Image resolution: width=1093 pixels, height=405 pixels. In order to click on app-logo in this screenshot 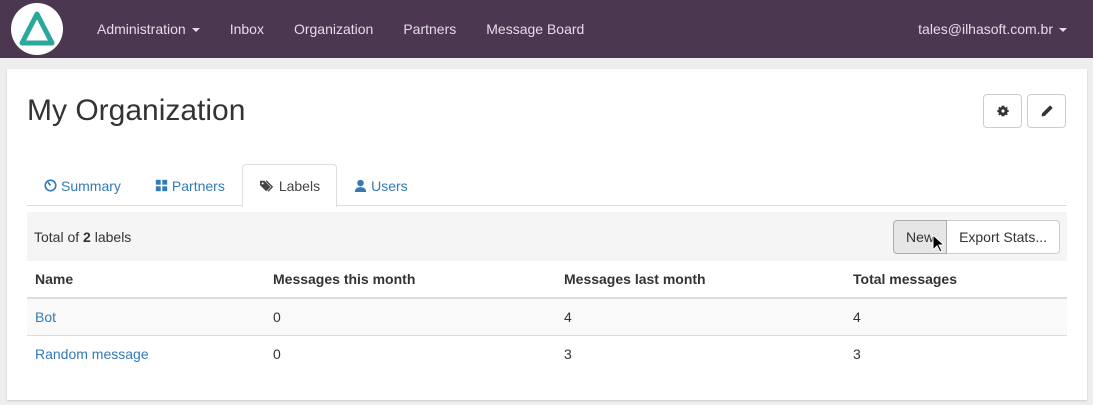, I will do `click(37, 29)`.